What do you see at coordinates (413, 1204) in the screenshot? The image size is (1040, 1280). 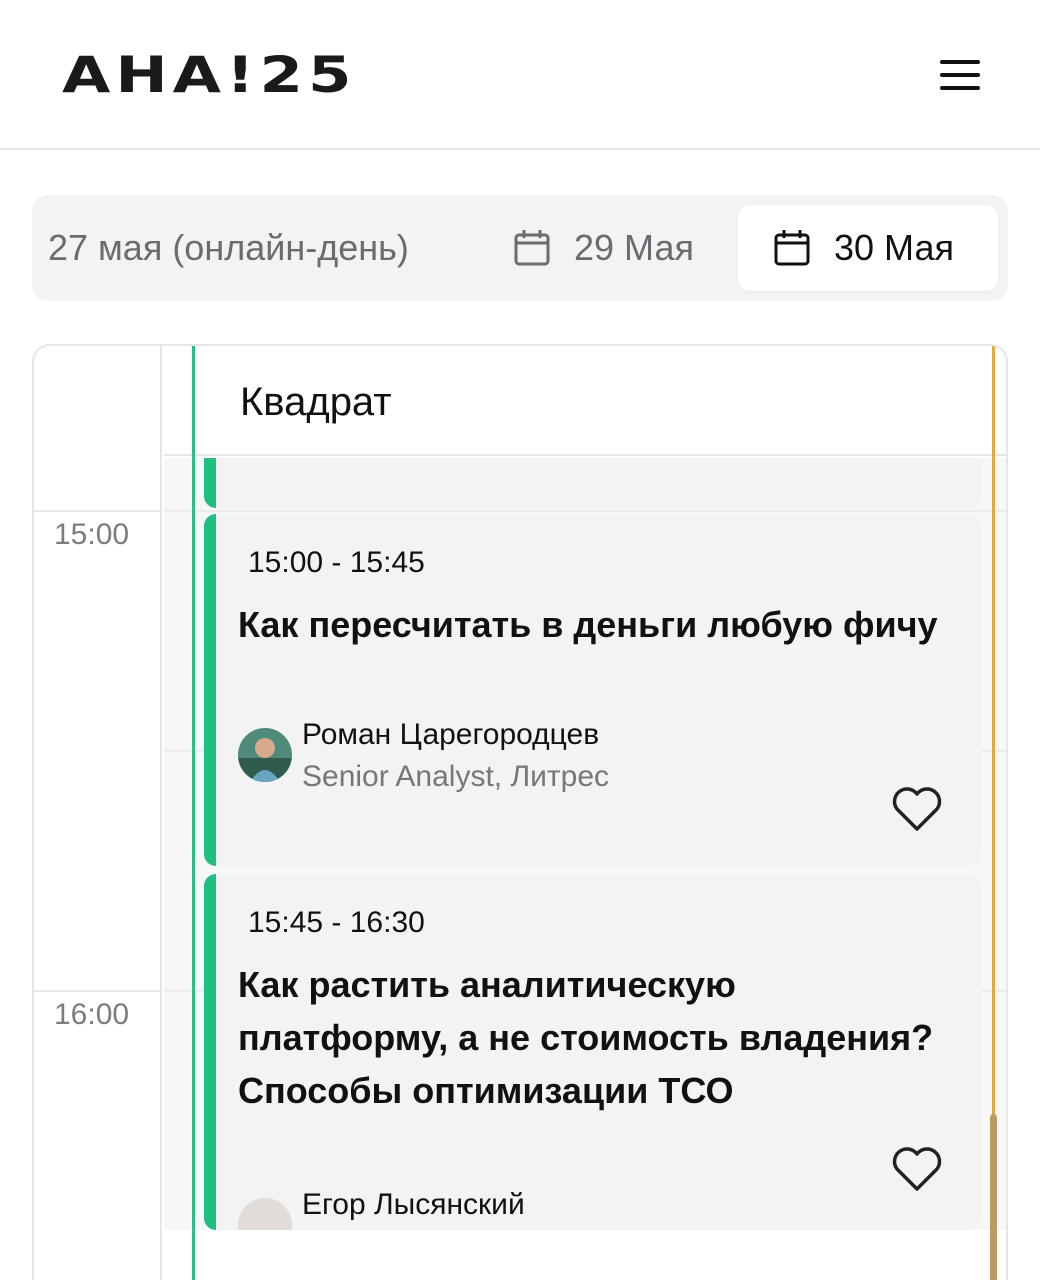 I see `speaker-name: Егор Лысянский` at bounding box center [413, 1204].